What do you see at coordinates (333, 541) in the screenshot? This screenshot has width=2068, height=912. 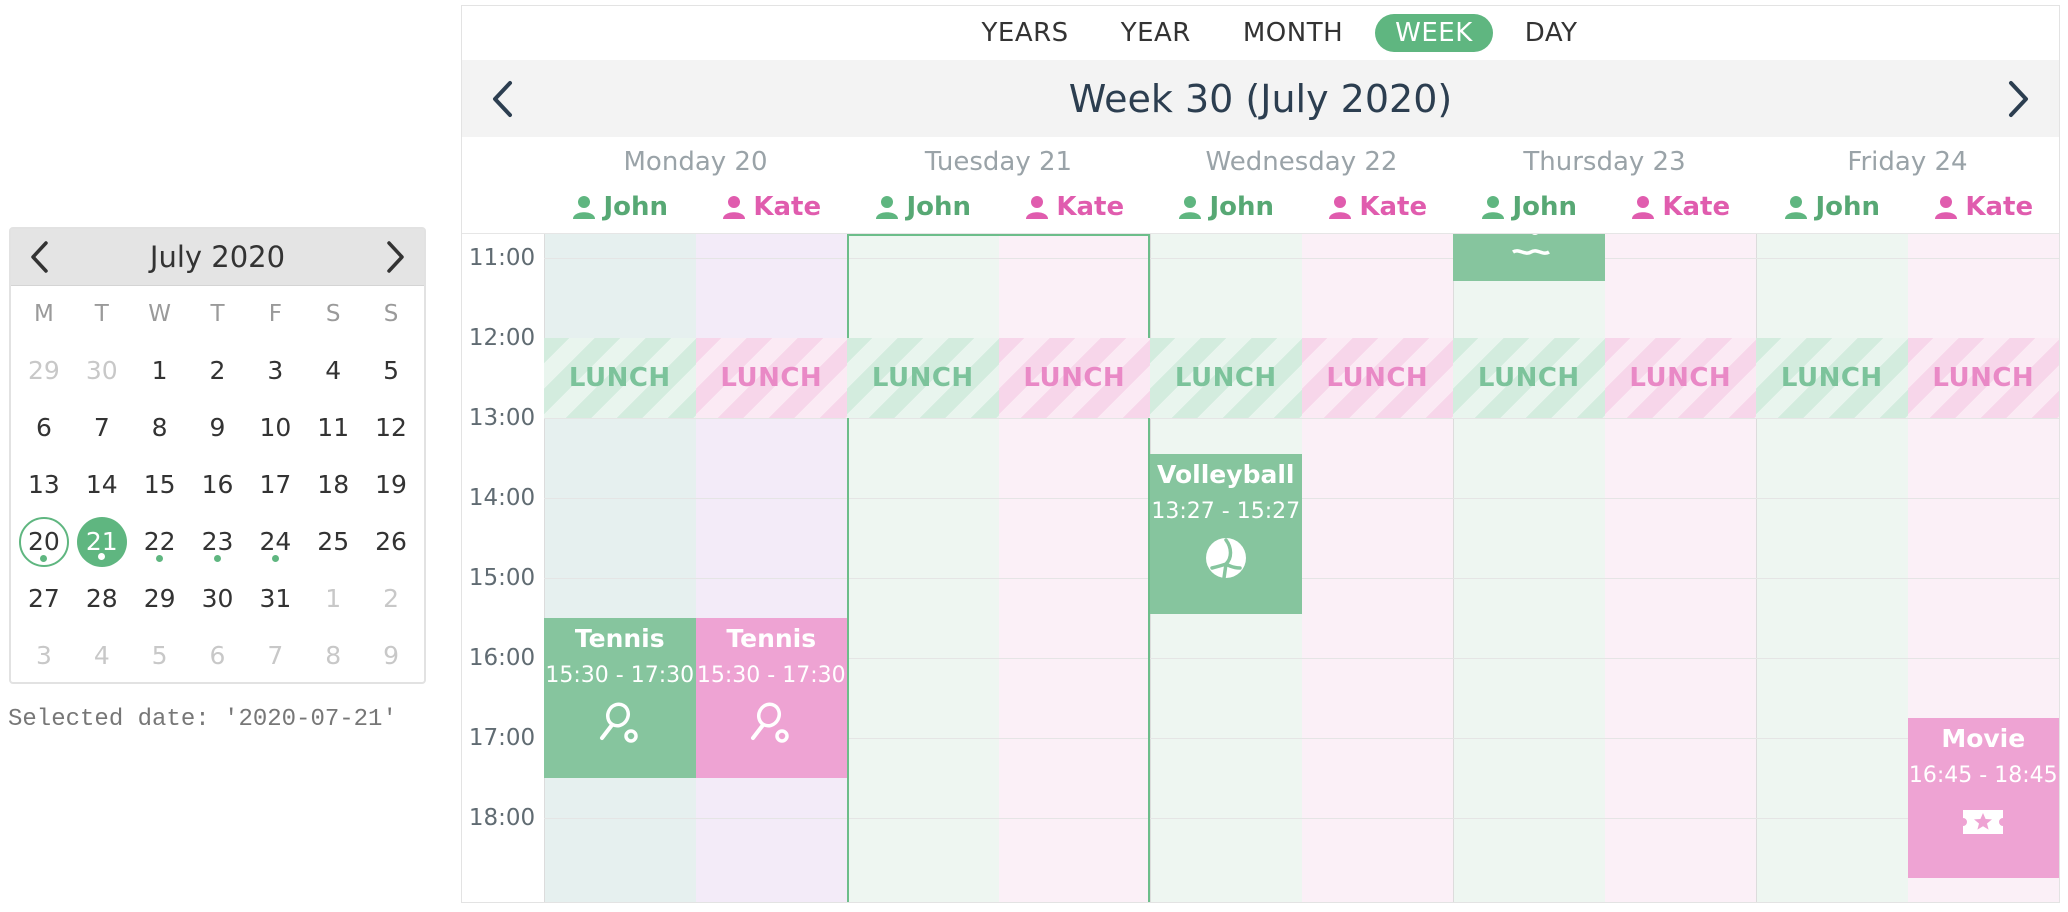 I see `mini-day-cell: 25` at bounding box center [333, 541].